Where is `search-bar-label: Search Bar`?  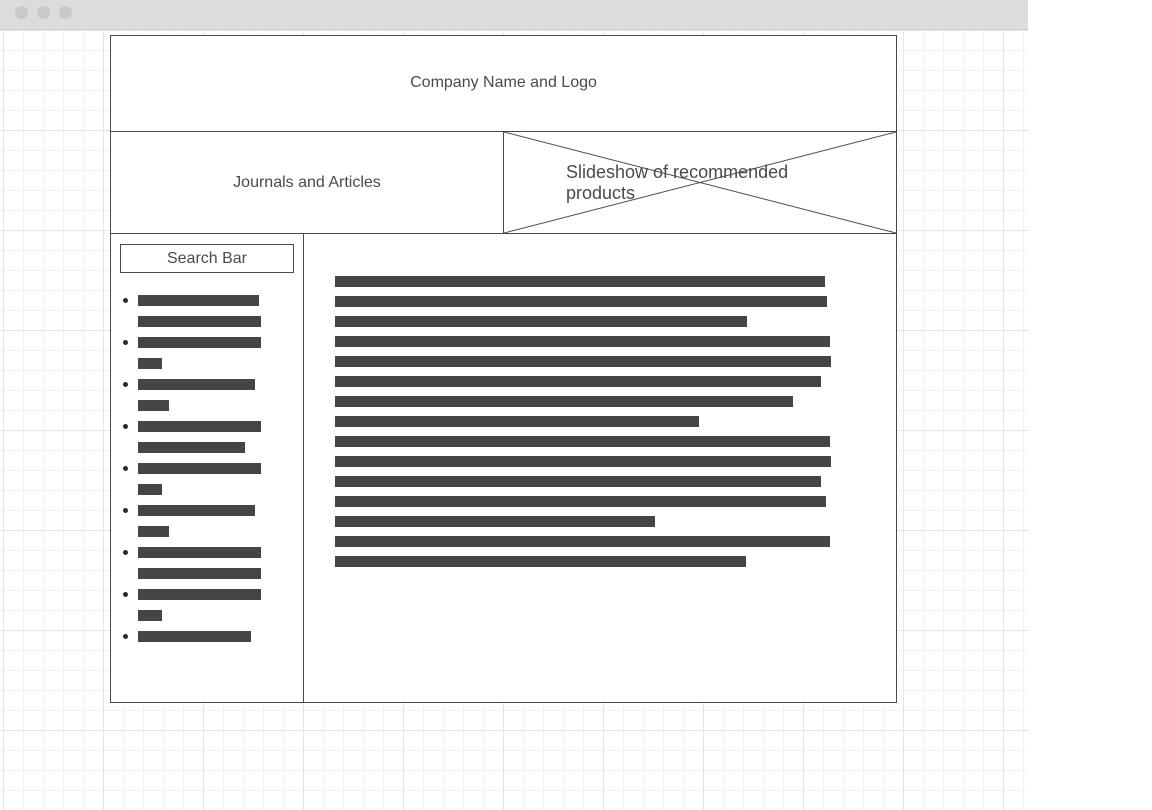 search-bar-label: Search Bar is located at coordinates (207, 258).